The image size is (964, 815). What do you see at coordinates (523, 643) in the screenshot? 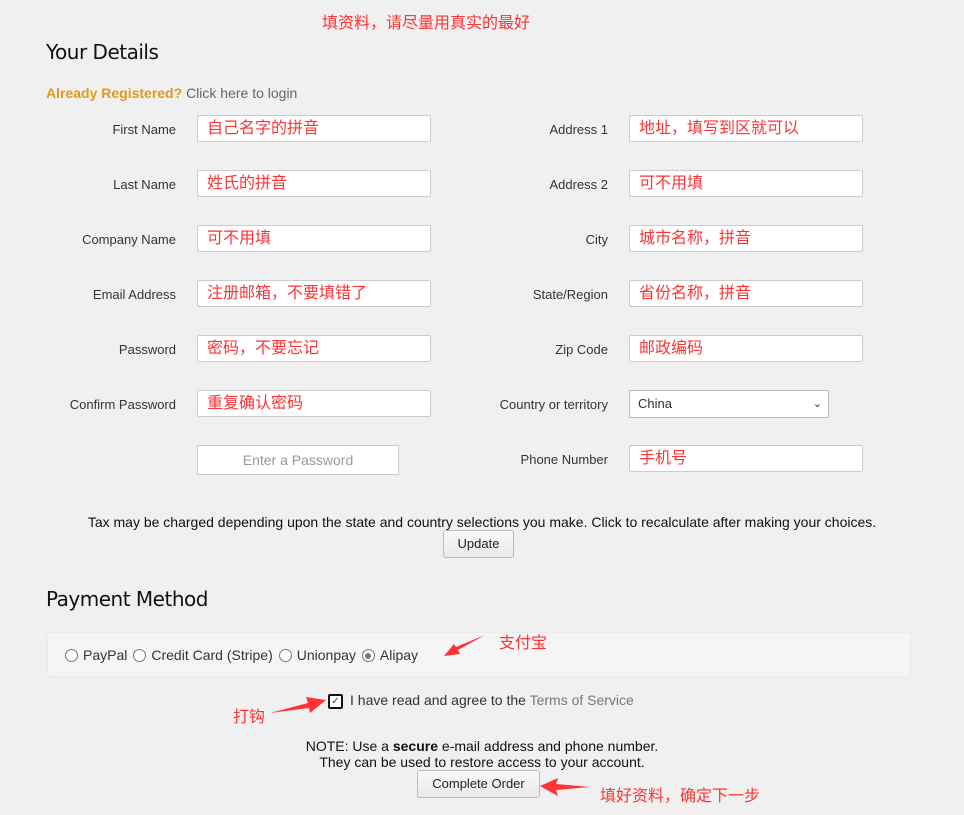
I see `annotation-alipay: 支付宝` at bounding box center [523, 643].